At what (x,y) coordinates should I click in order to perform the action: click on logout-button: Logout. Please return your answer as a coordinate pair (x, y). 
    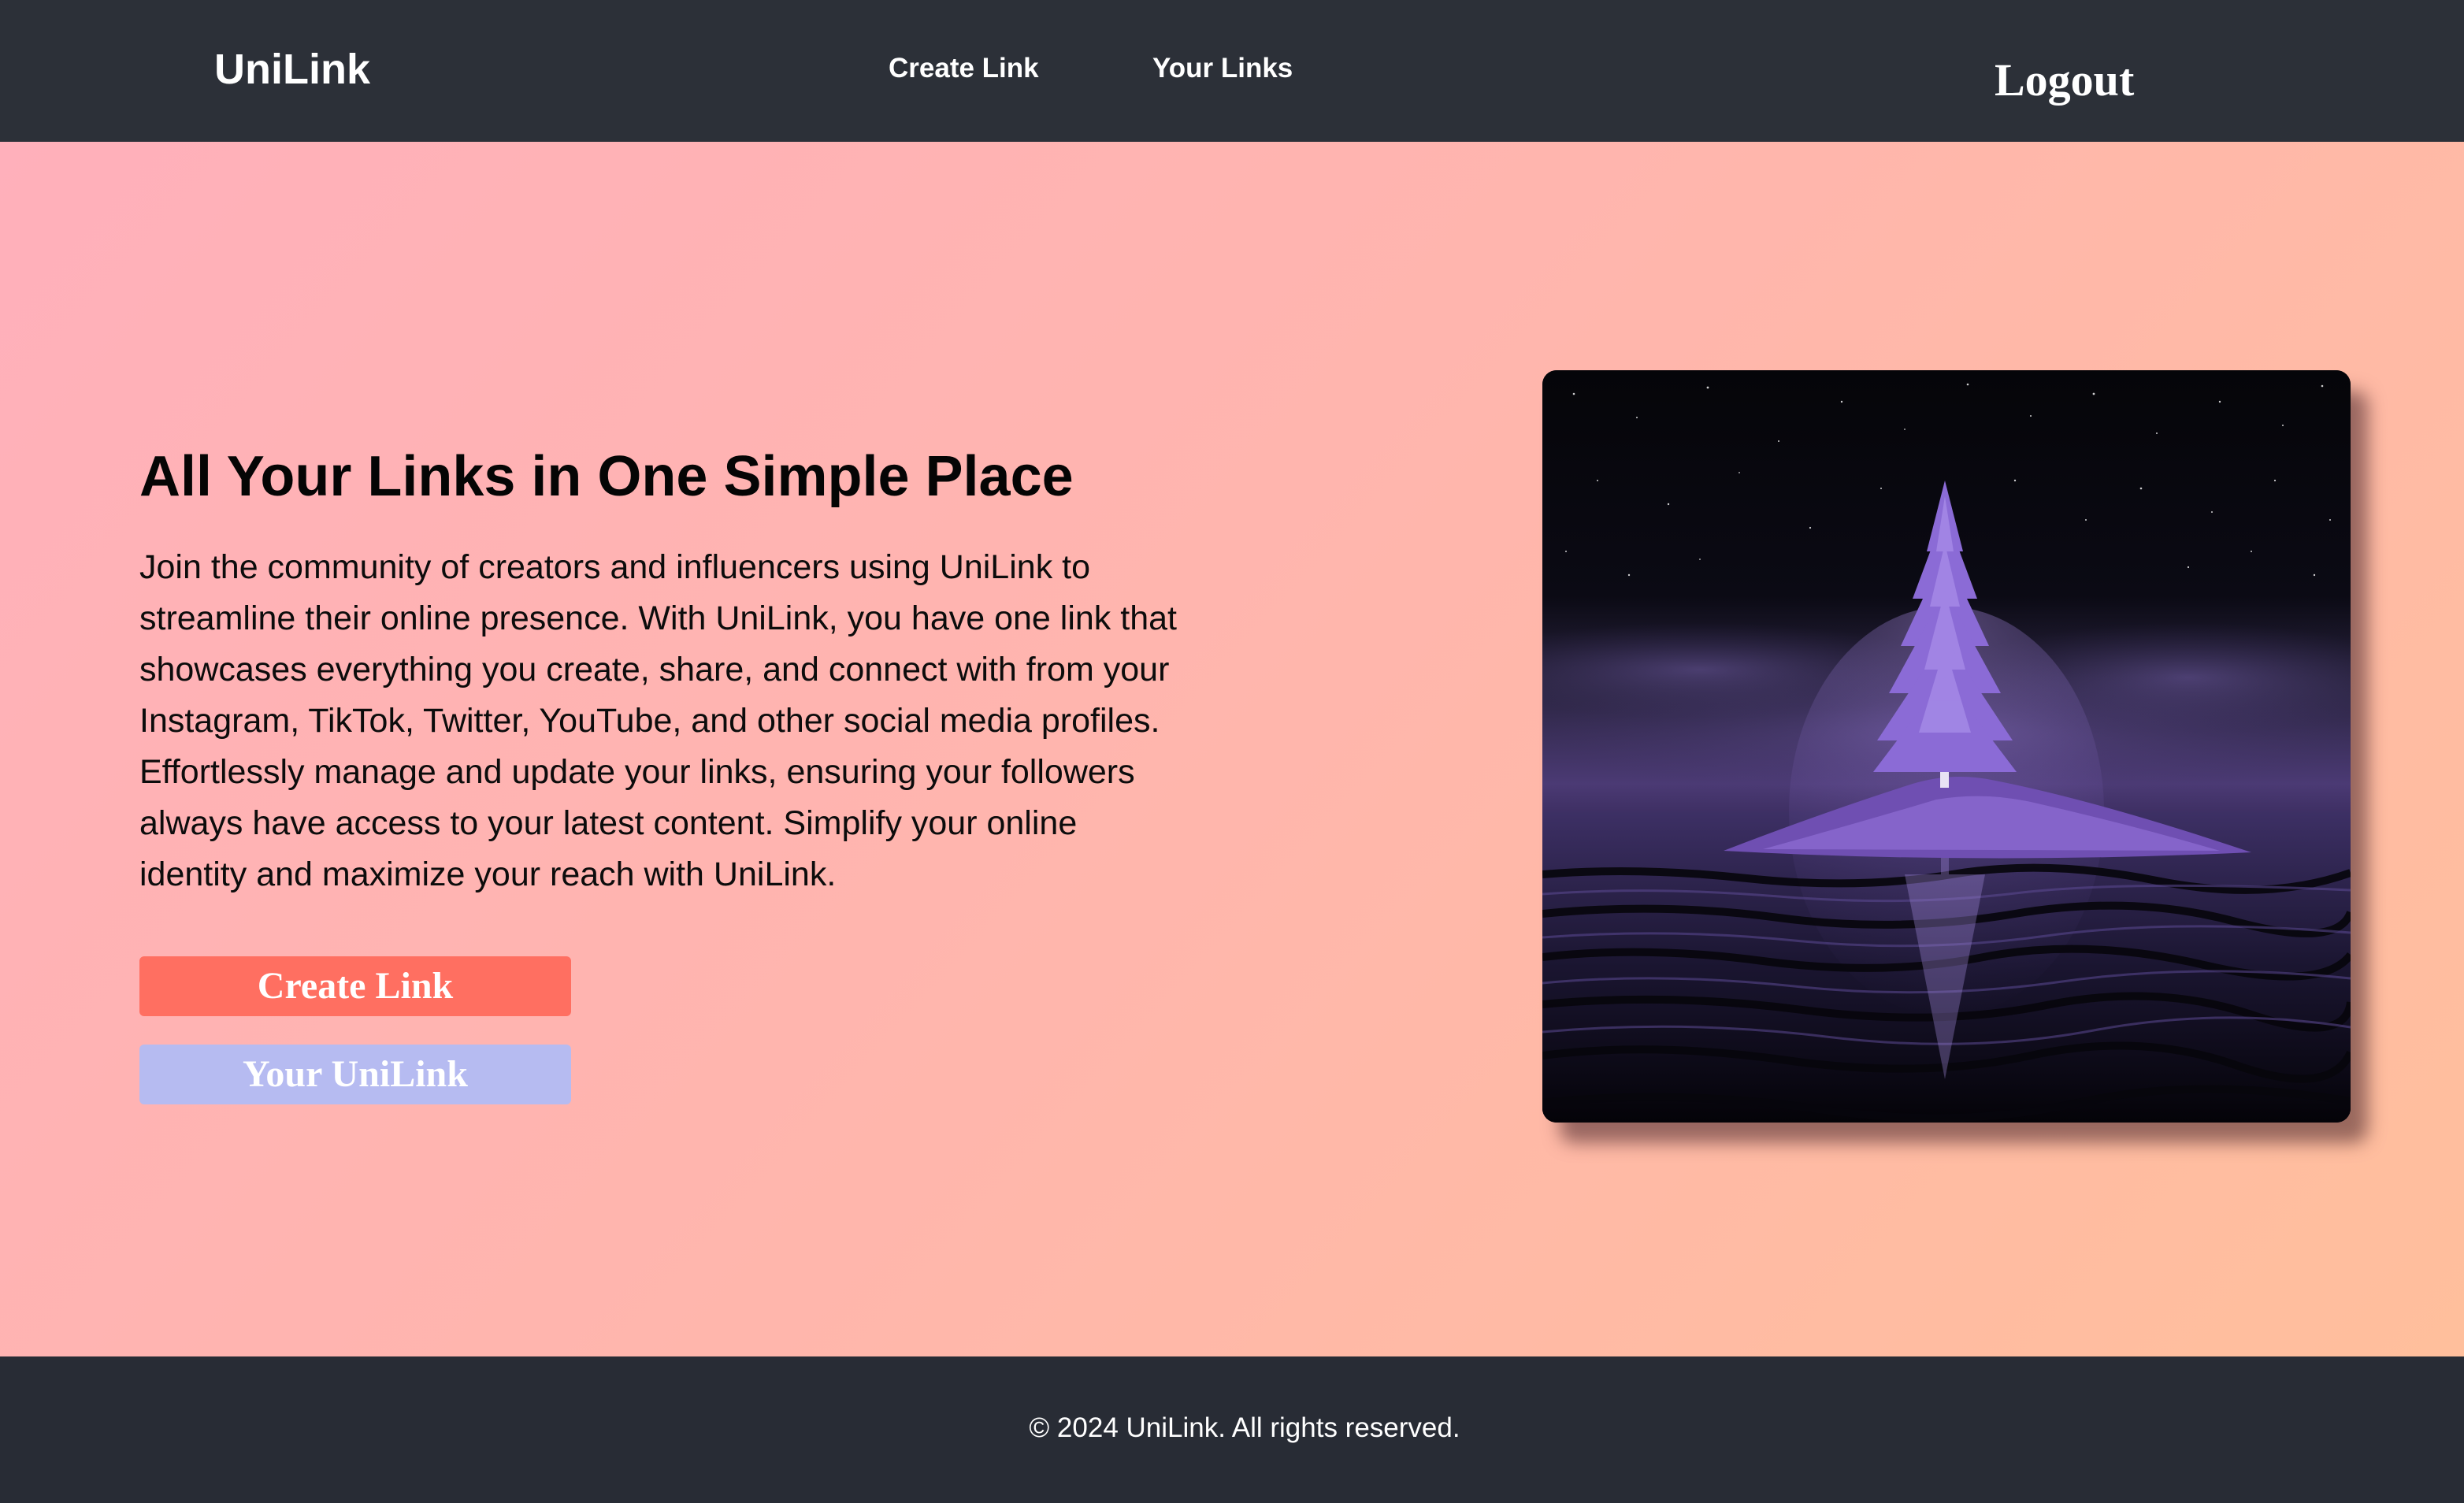
    Looking at the image, I should click on (2064, 80).